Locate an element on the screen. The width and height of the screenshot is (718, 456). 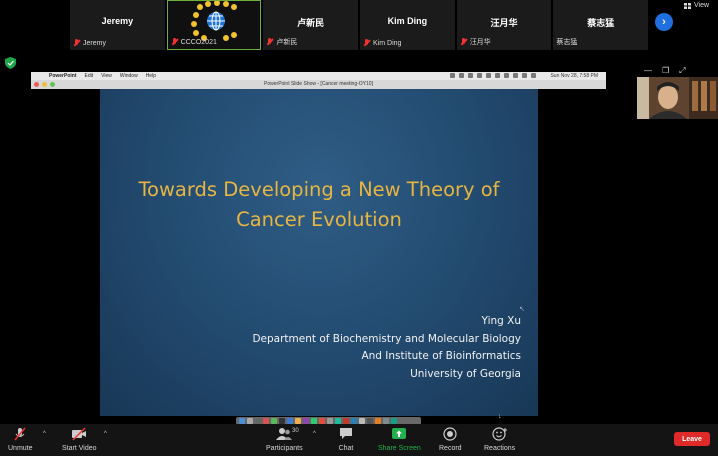
participant-tile: Kim Ding Kim Ding is located at coordinates (407, 25).